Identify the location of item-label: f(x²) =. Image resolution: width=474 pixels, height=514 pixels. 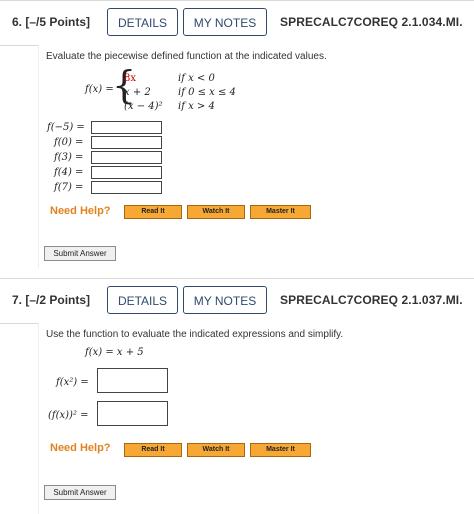
(72, 382).